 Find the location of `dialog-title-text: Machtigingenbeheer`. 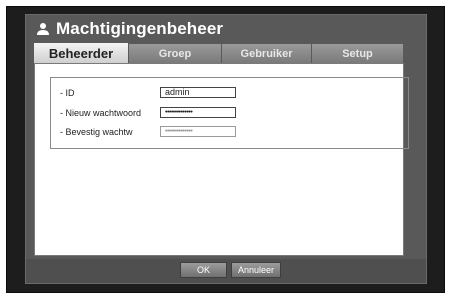

dialog-title-text: Machtigingenbeheer is located at coordinates (140, 28).